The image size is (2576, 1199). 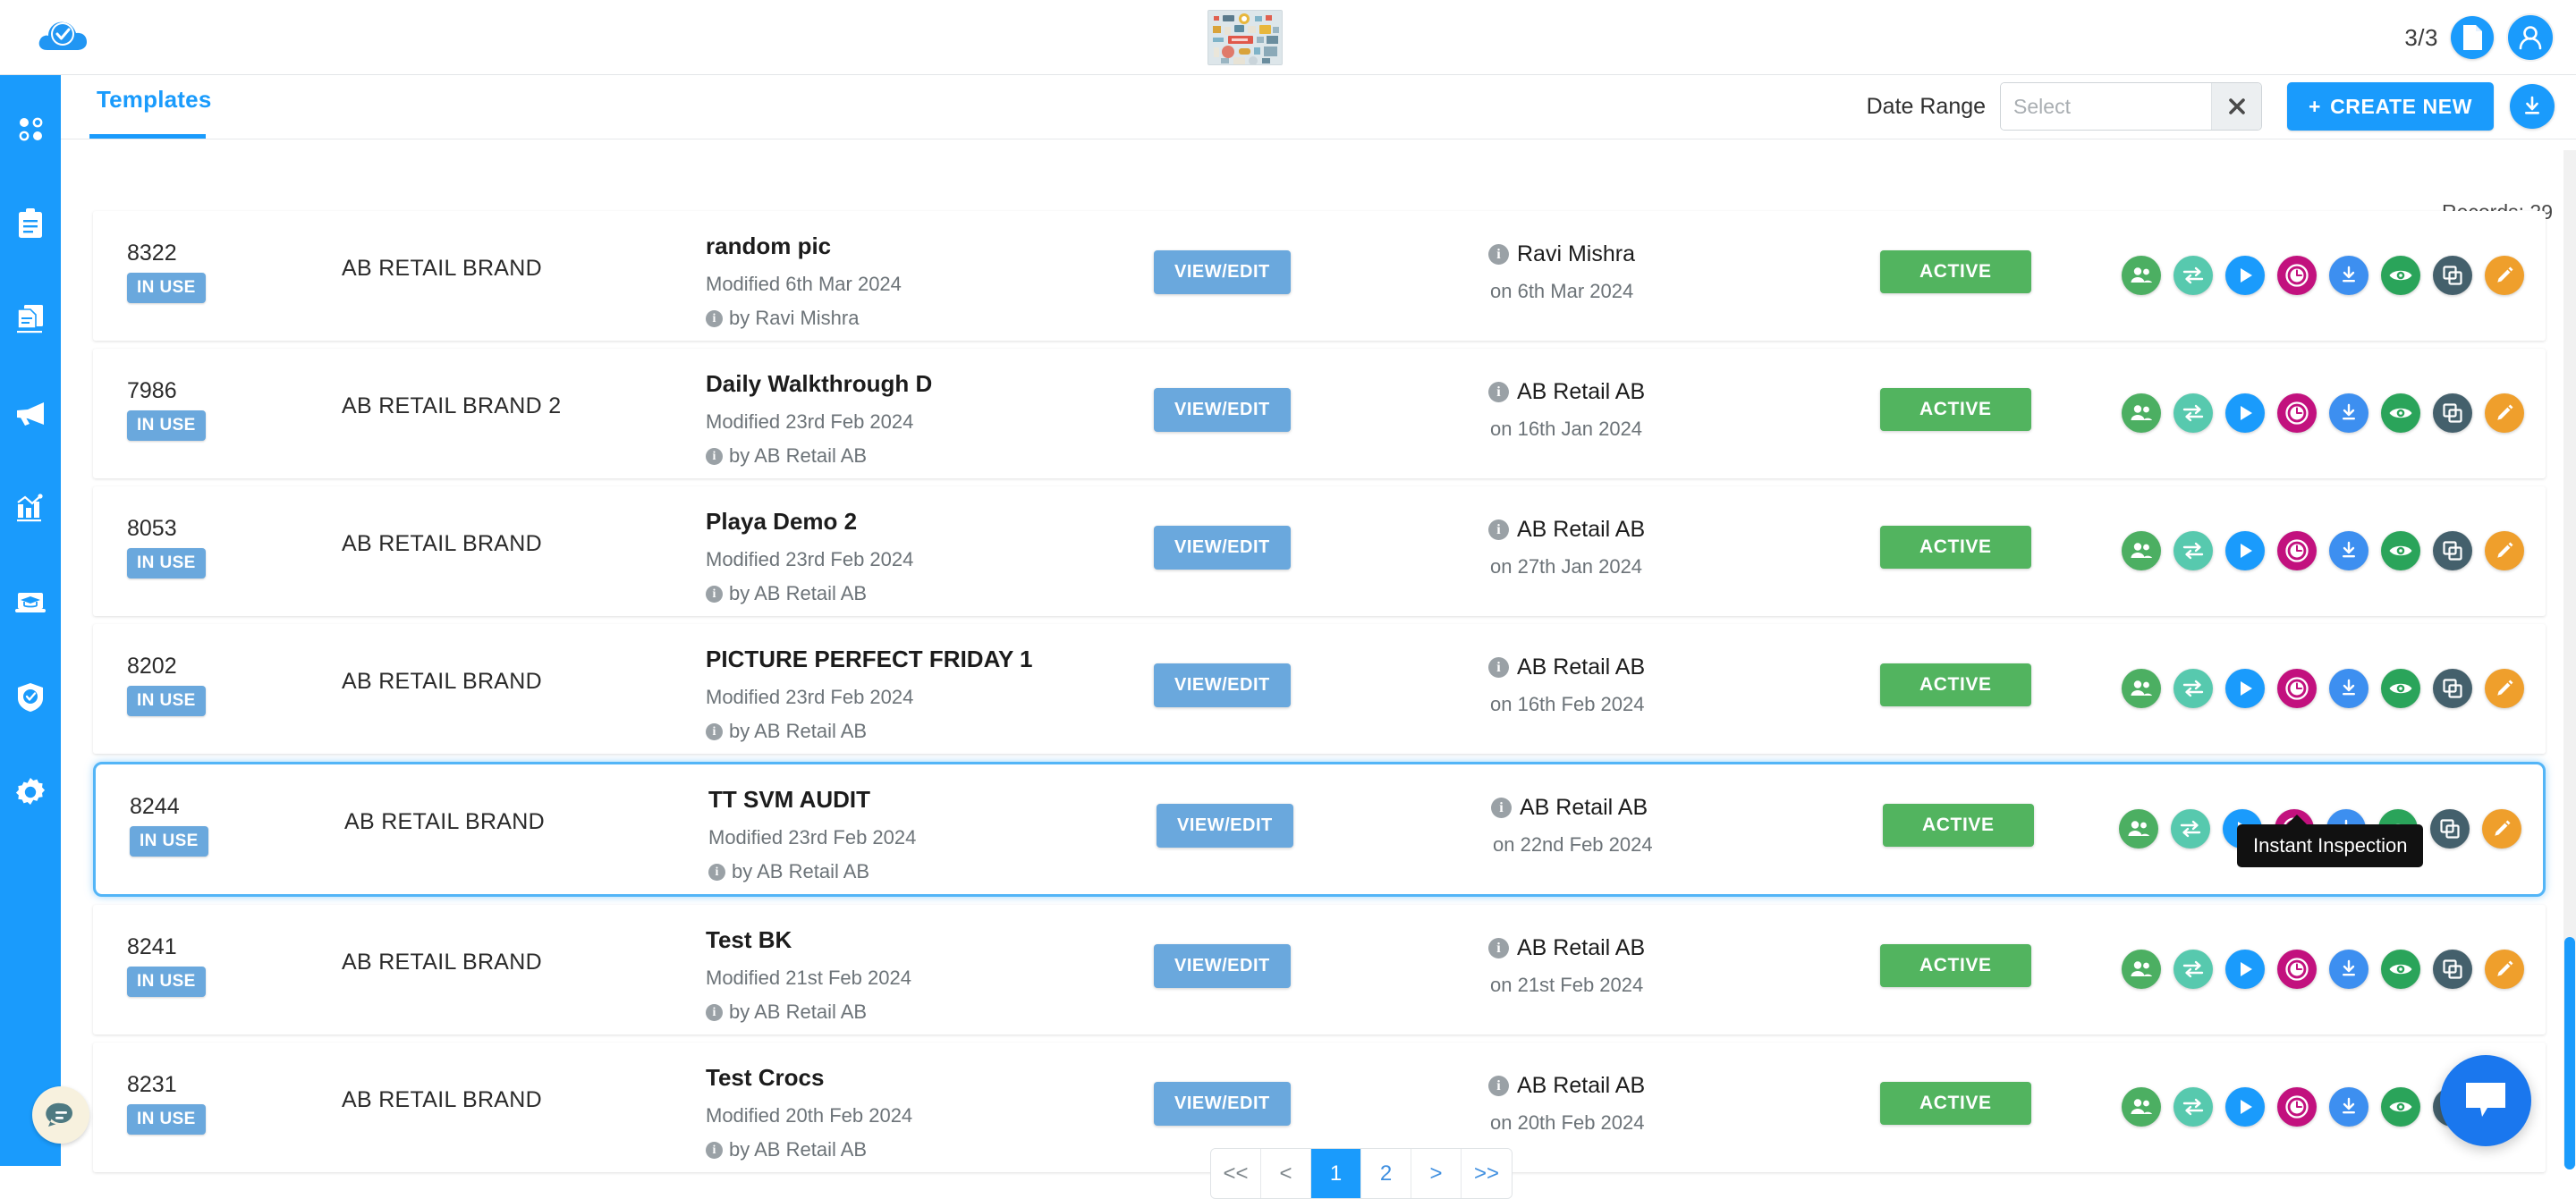 What do you see at coordinates (810, 697) in the screenshot?
I see `template-modified: Modified 23rd Feb 2024` at bounding box center [810, 697].